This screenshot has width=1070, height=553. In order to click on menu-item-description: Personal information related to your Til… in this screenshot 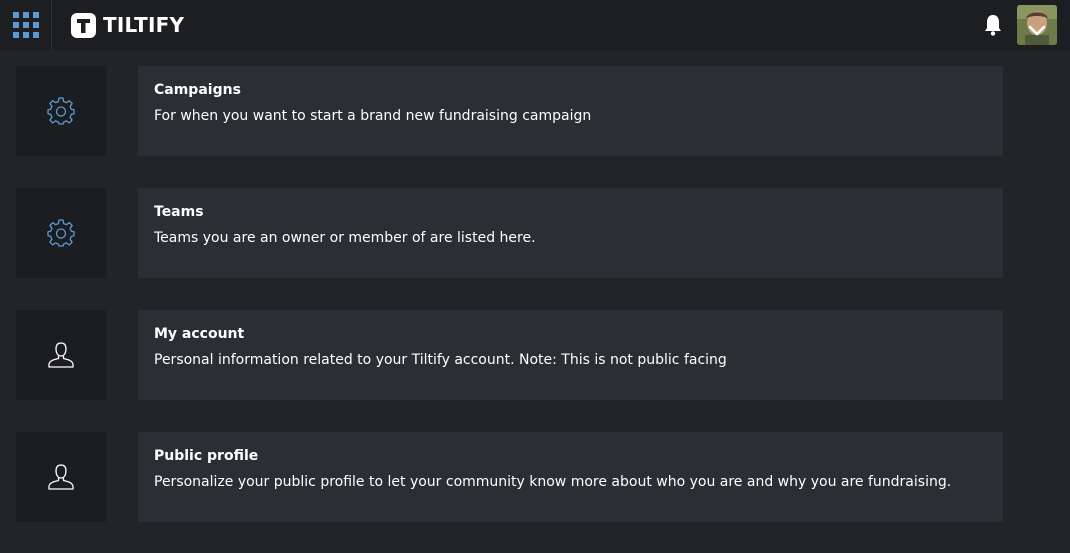, I will do `click(440, 360)`.